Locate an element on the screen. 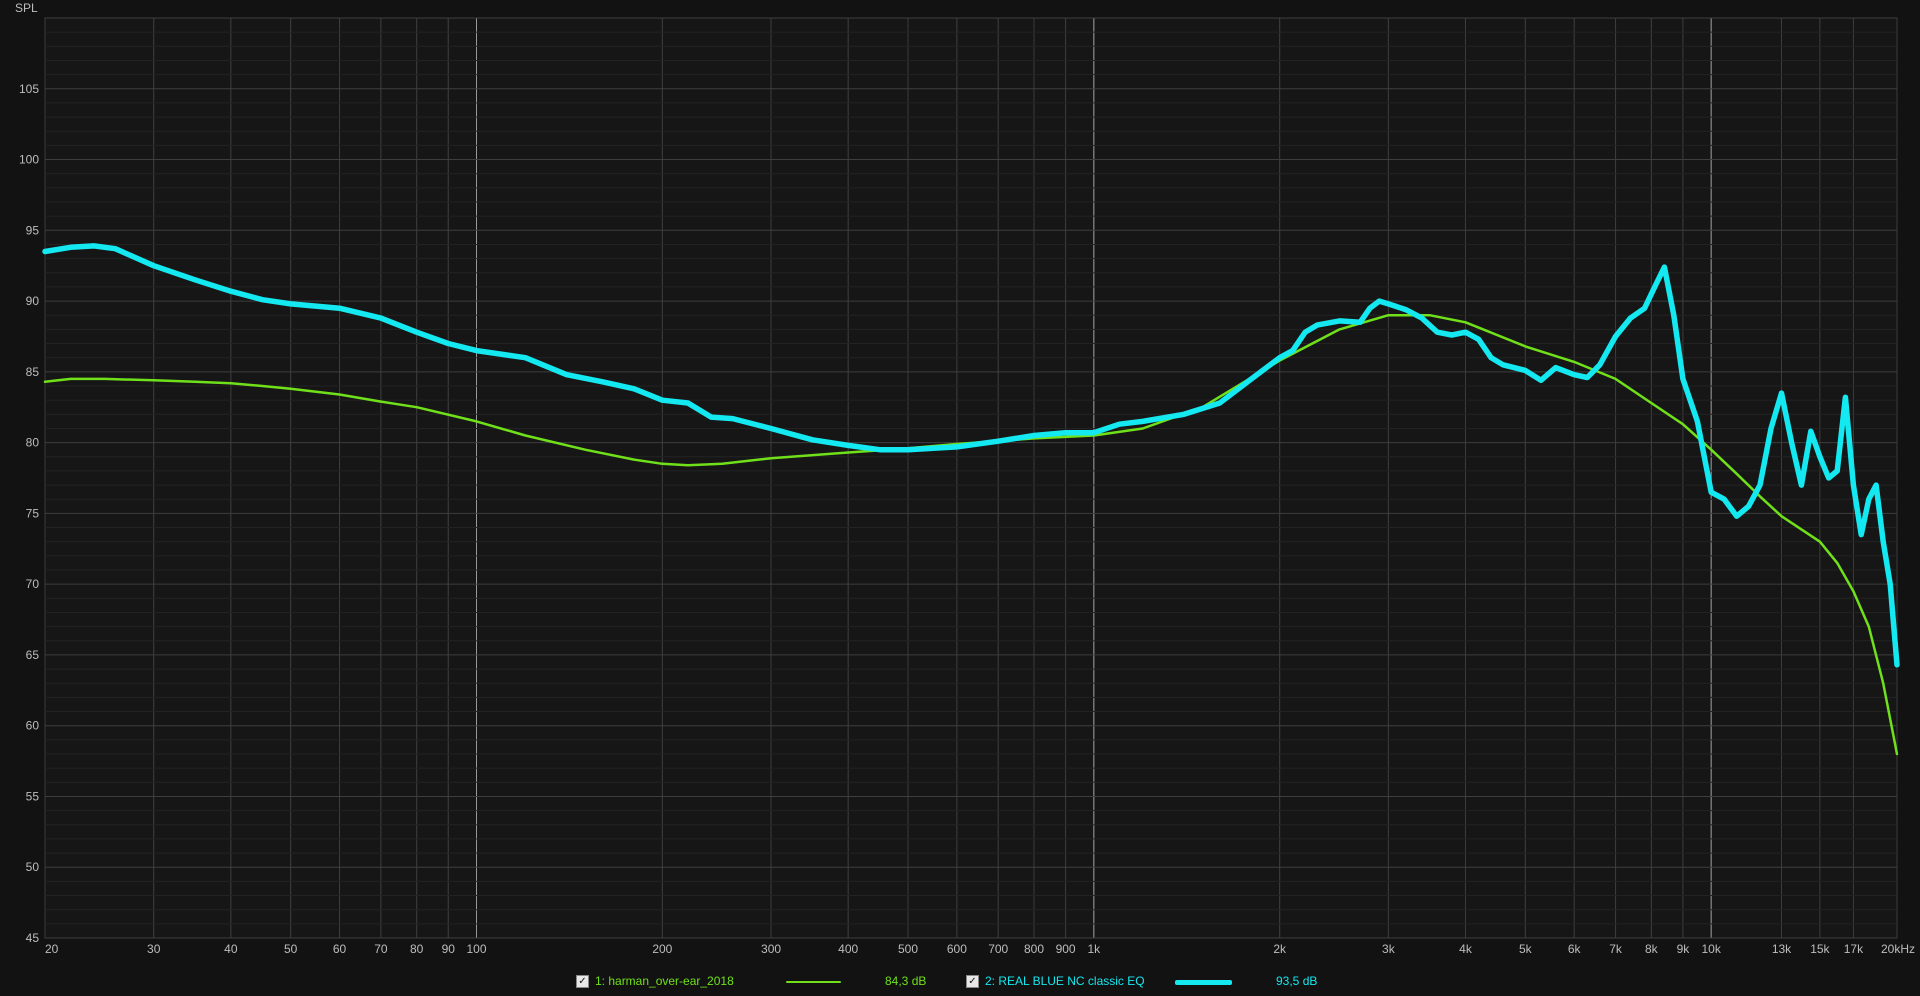  x-tick-label: 13k is located at coordinates (1782, 949).